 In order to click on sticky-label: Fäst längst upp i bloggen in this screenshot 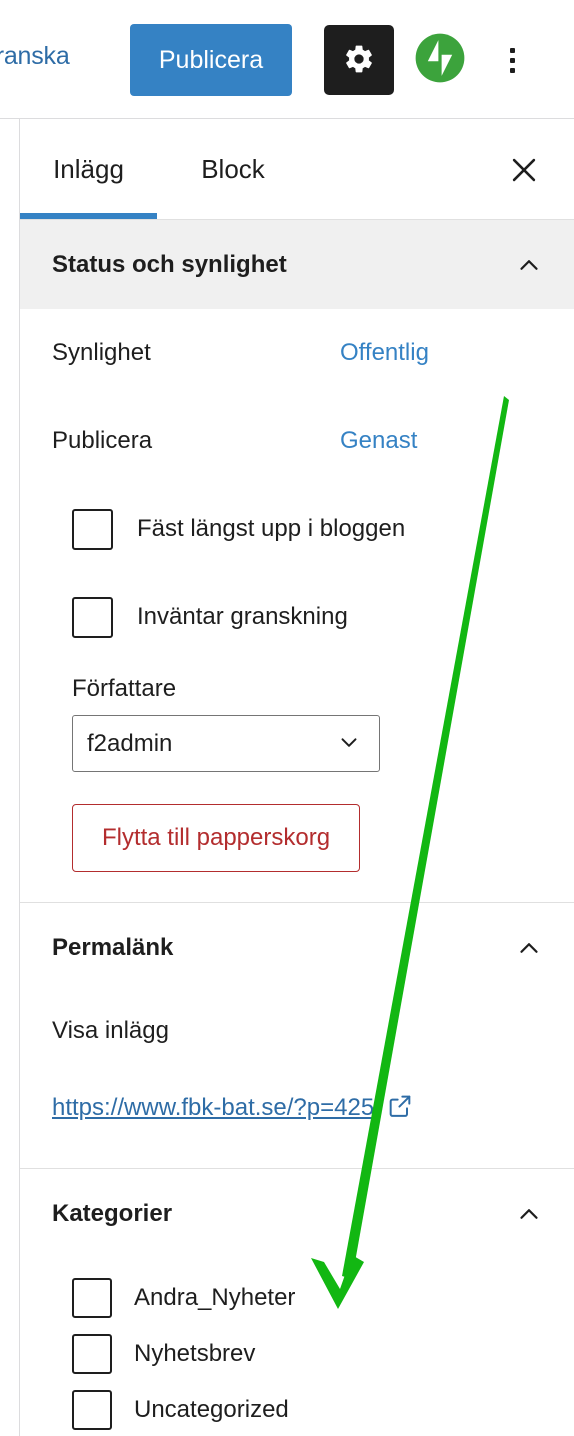, I will do `click(271, 528)`.